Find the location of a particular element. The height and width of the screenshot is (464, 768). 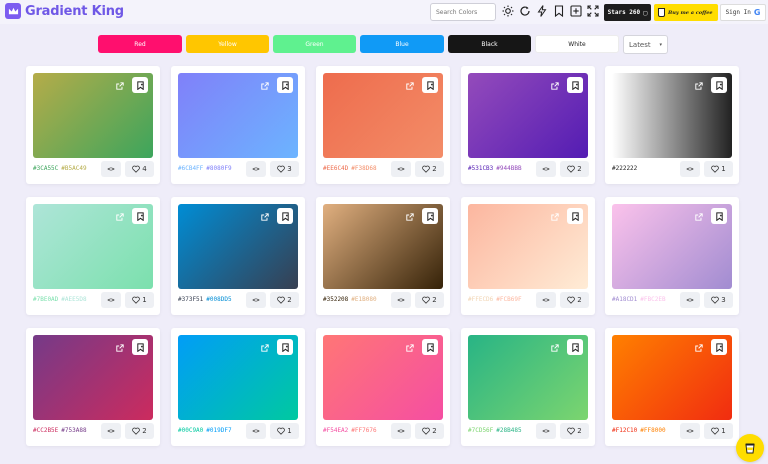

theme-toggle-sun-icon is located at coordinates (508, 11).